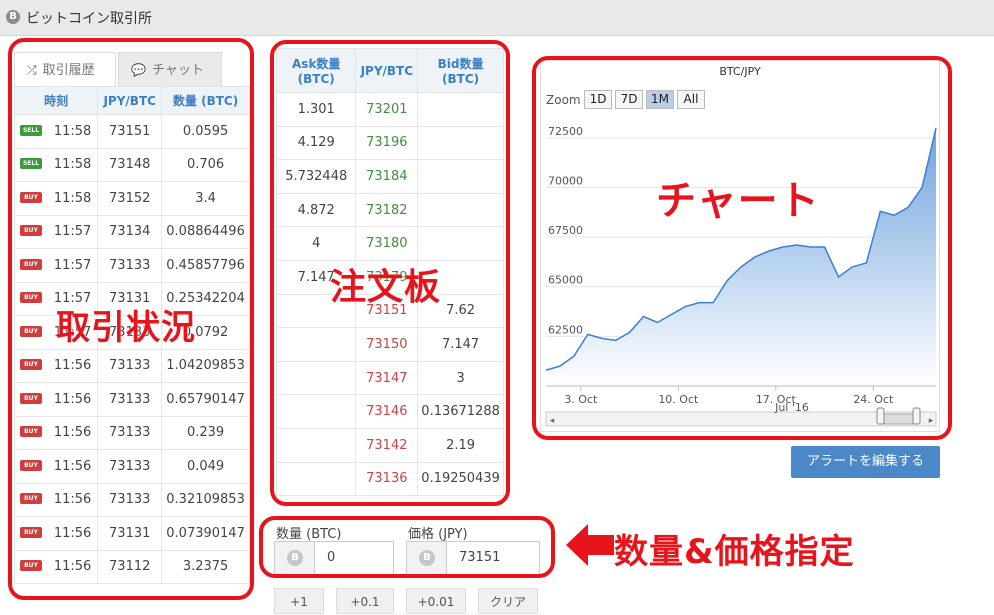 Image resolution: width=994 pixels, height=615 pixels. I want to click on title-bar: B ビットコイン取引所, so click(497, 18).